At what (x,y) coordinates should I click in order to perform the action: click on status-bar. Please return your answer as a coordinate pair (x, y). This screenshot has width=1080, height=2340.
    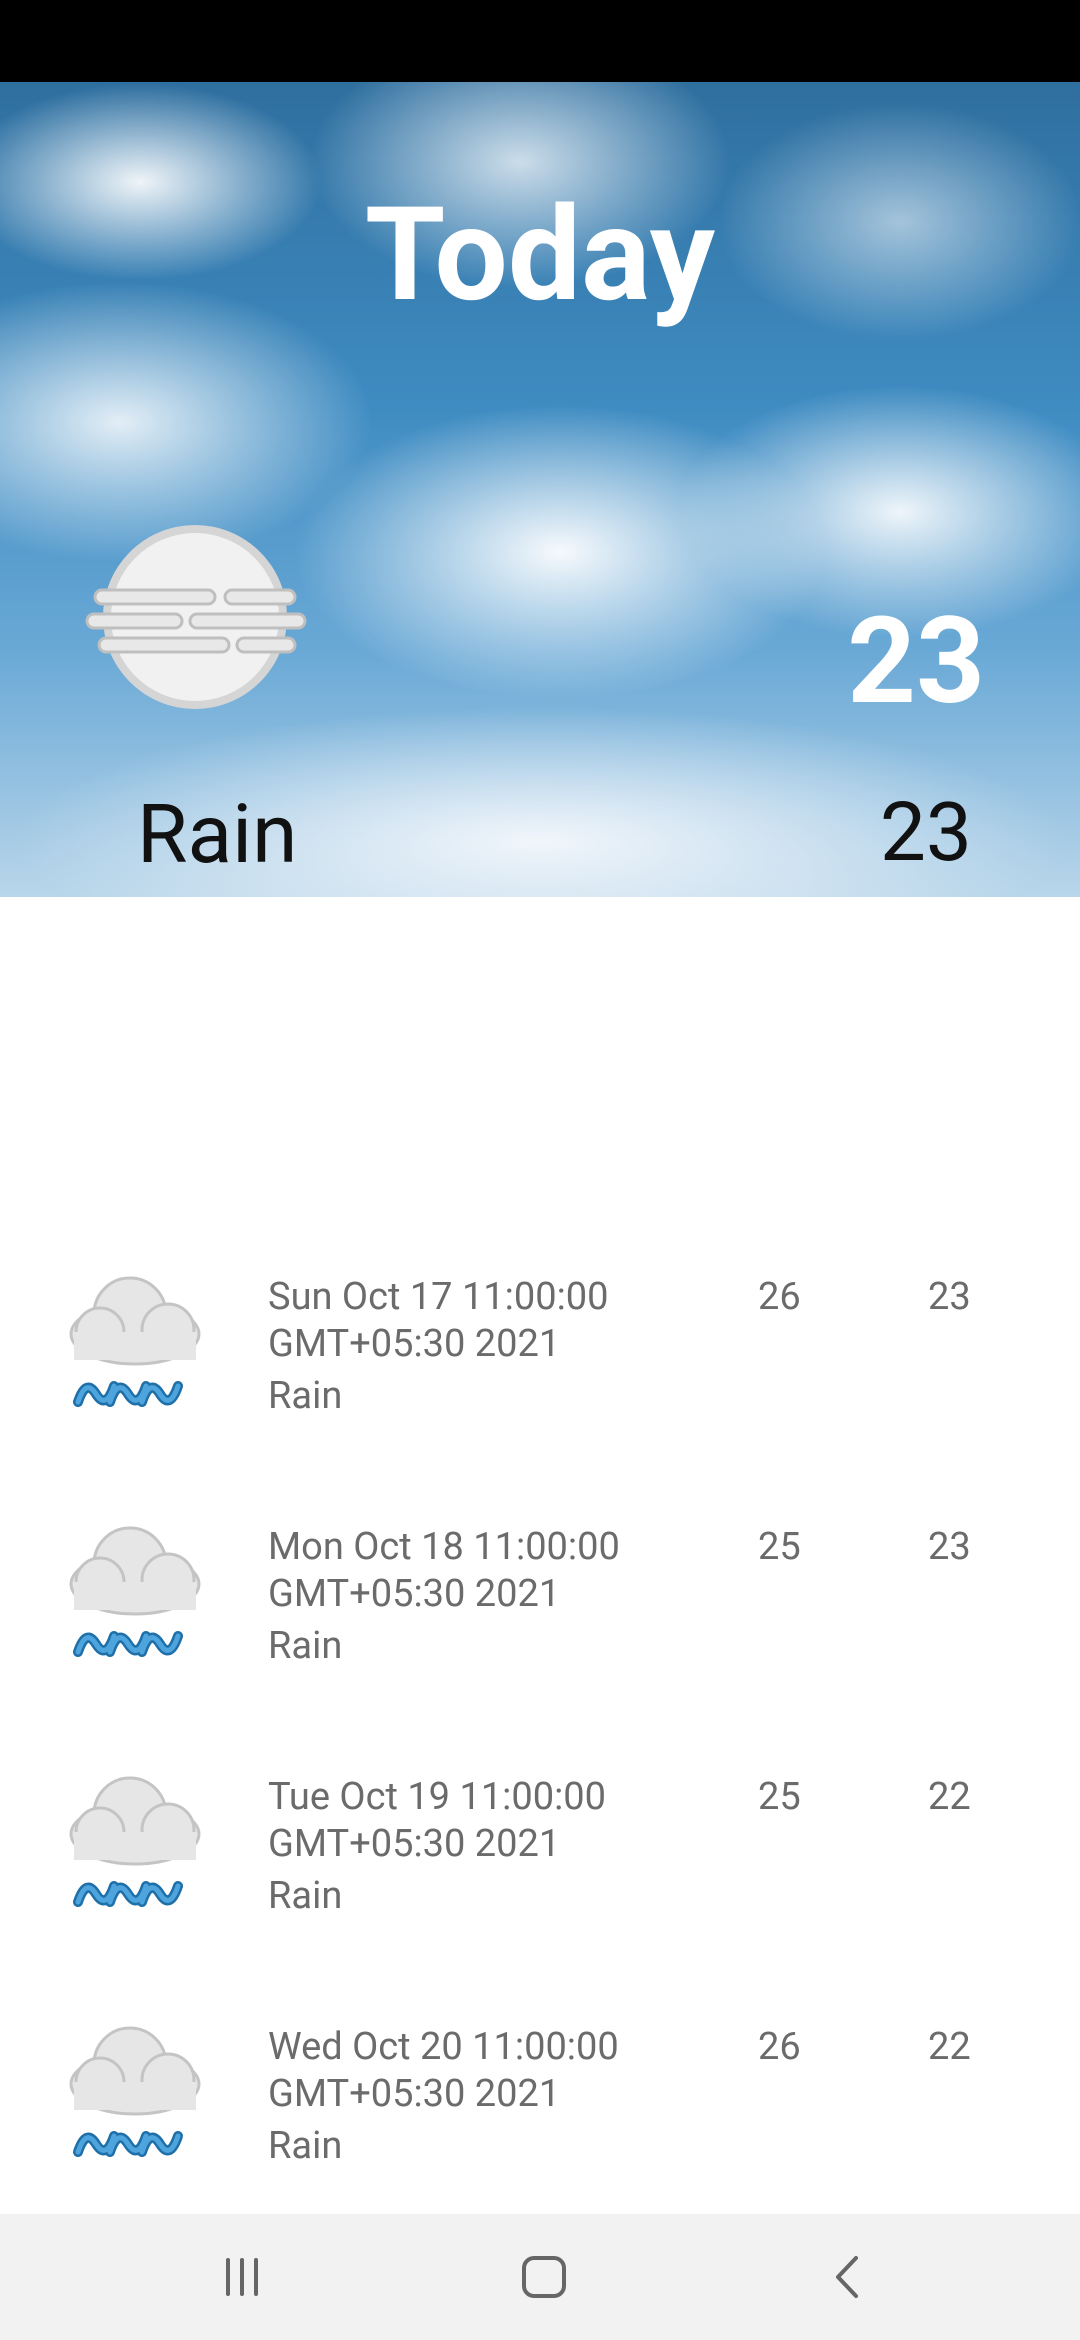
    Looking at the image, I should click on (540, 41).